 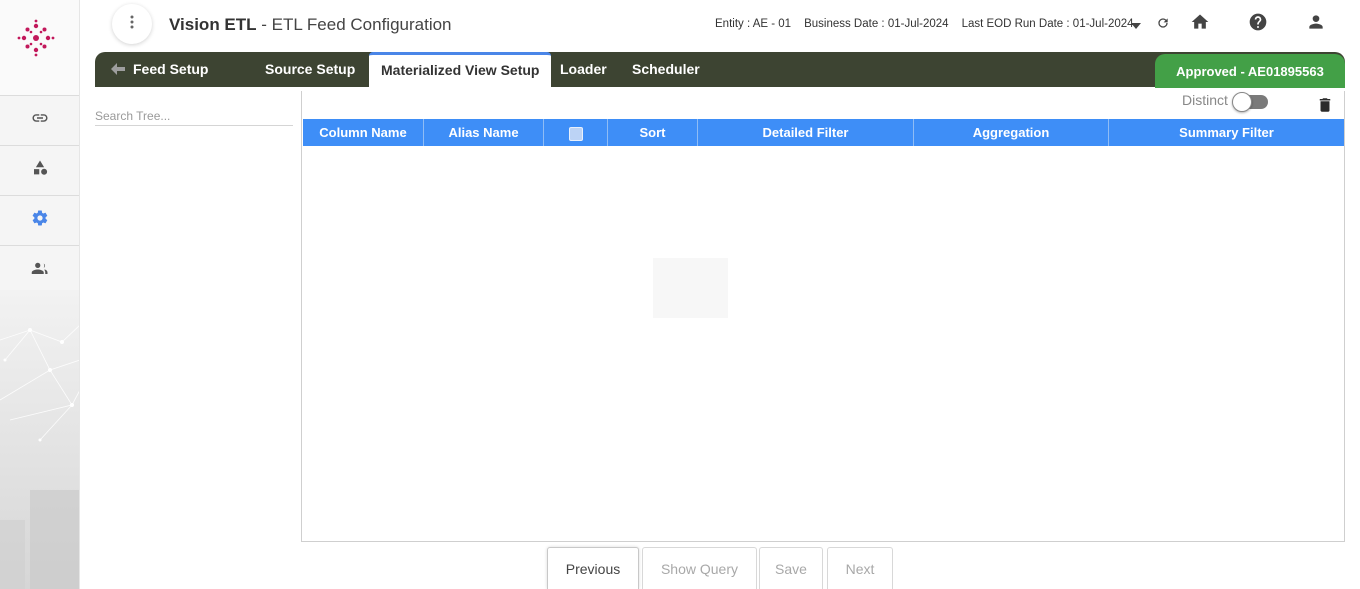 I want to click on tab-scheduler-label: Scheduler, so click(x=666, y=69).